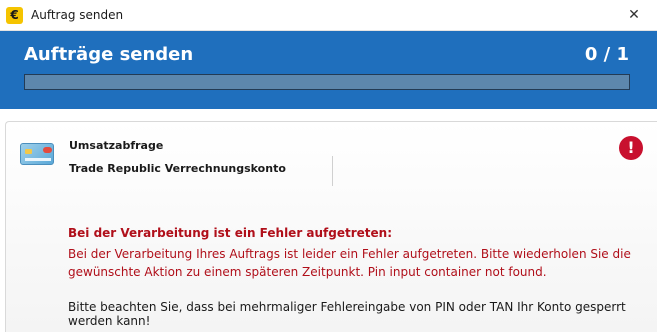 This screenshot has height=332, width=657. What do you see at coordinates (109, 54) in the screenshot?
I see `page-title: Aufträge senden` at bounding box center [109, 54].